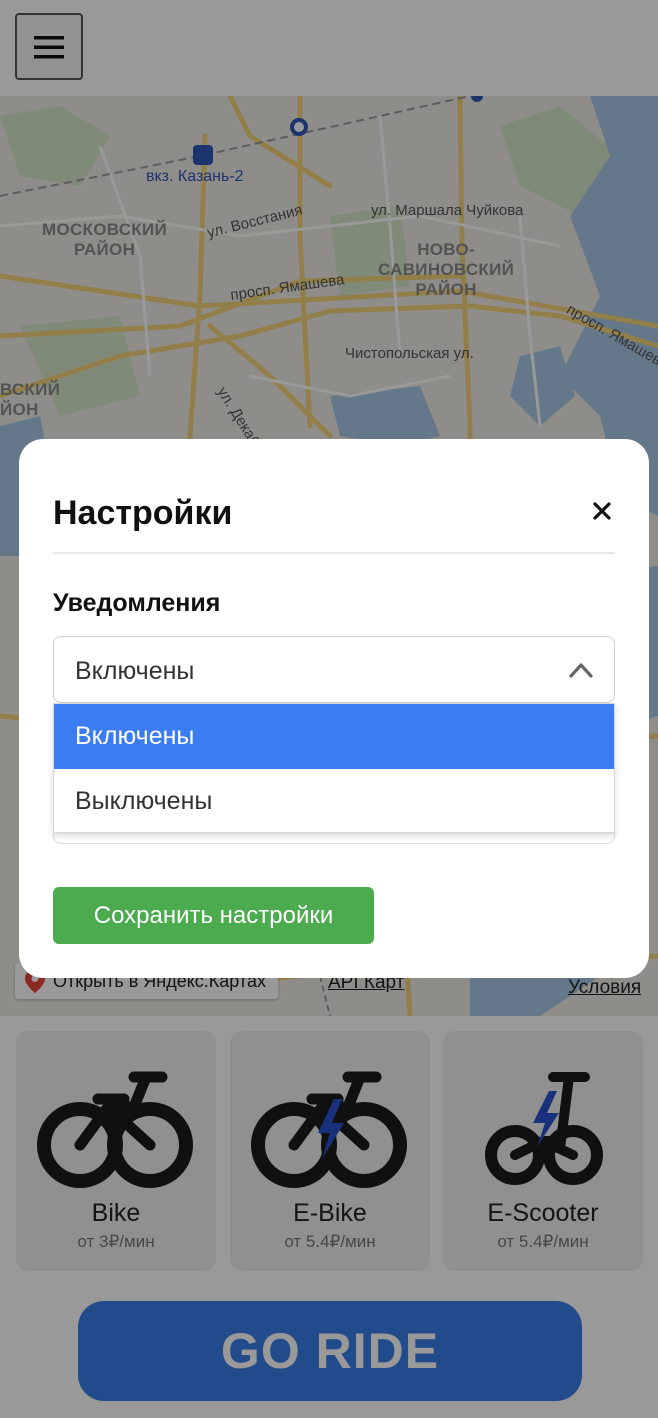 This screenshot has height=1418, width=658. What do you see at coordinates (213, 915) in the screenshot?
I see `save-settings-button: Сохранить настройки` at bounding box center [213, 915].